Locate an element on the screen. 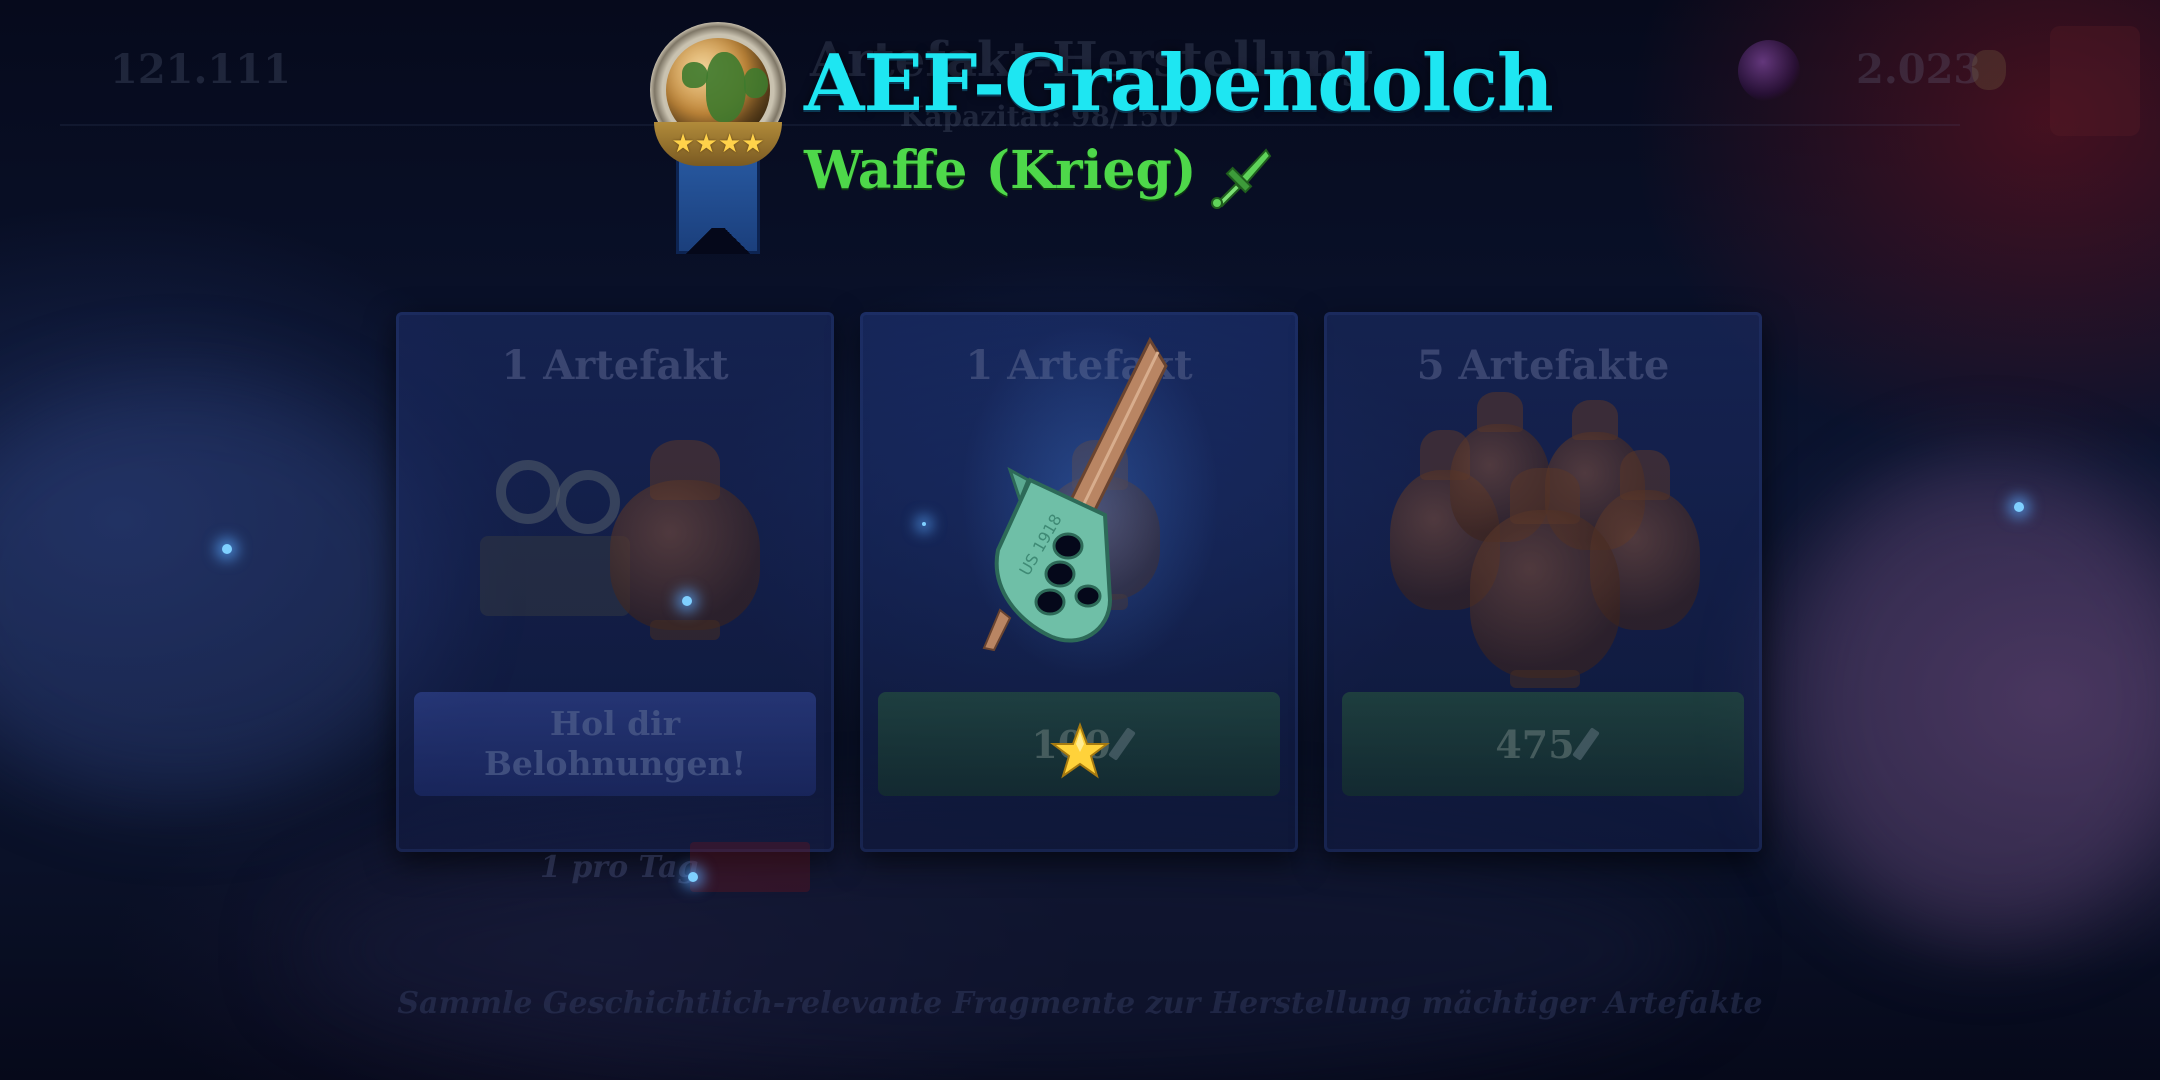  daily-limit-note: 1 pro Tag is located at coordinates (619, 867).